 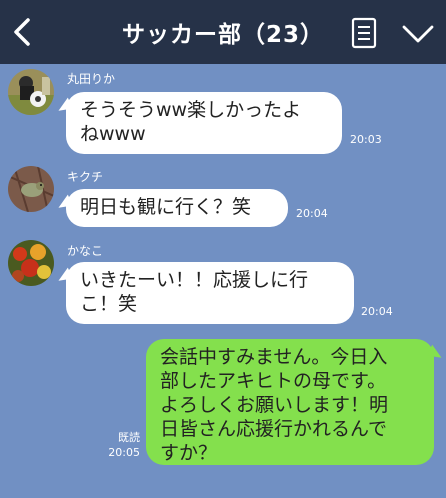 I want to click on message-line: よろしくお願いします！明, so click(x=274, y=405).